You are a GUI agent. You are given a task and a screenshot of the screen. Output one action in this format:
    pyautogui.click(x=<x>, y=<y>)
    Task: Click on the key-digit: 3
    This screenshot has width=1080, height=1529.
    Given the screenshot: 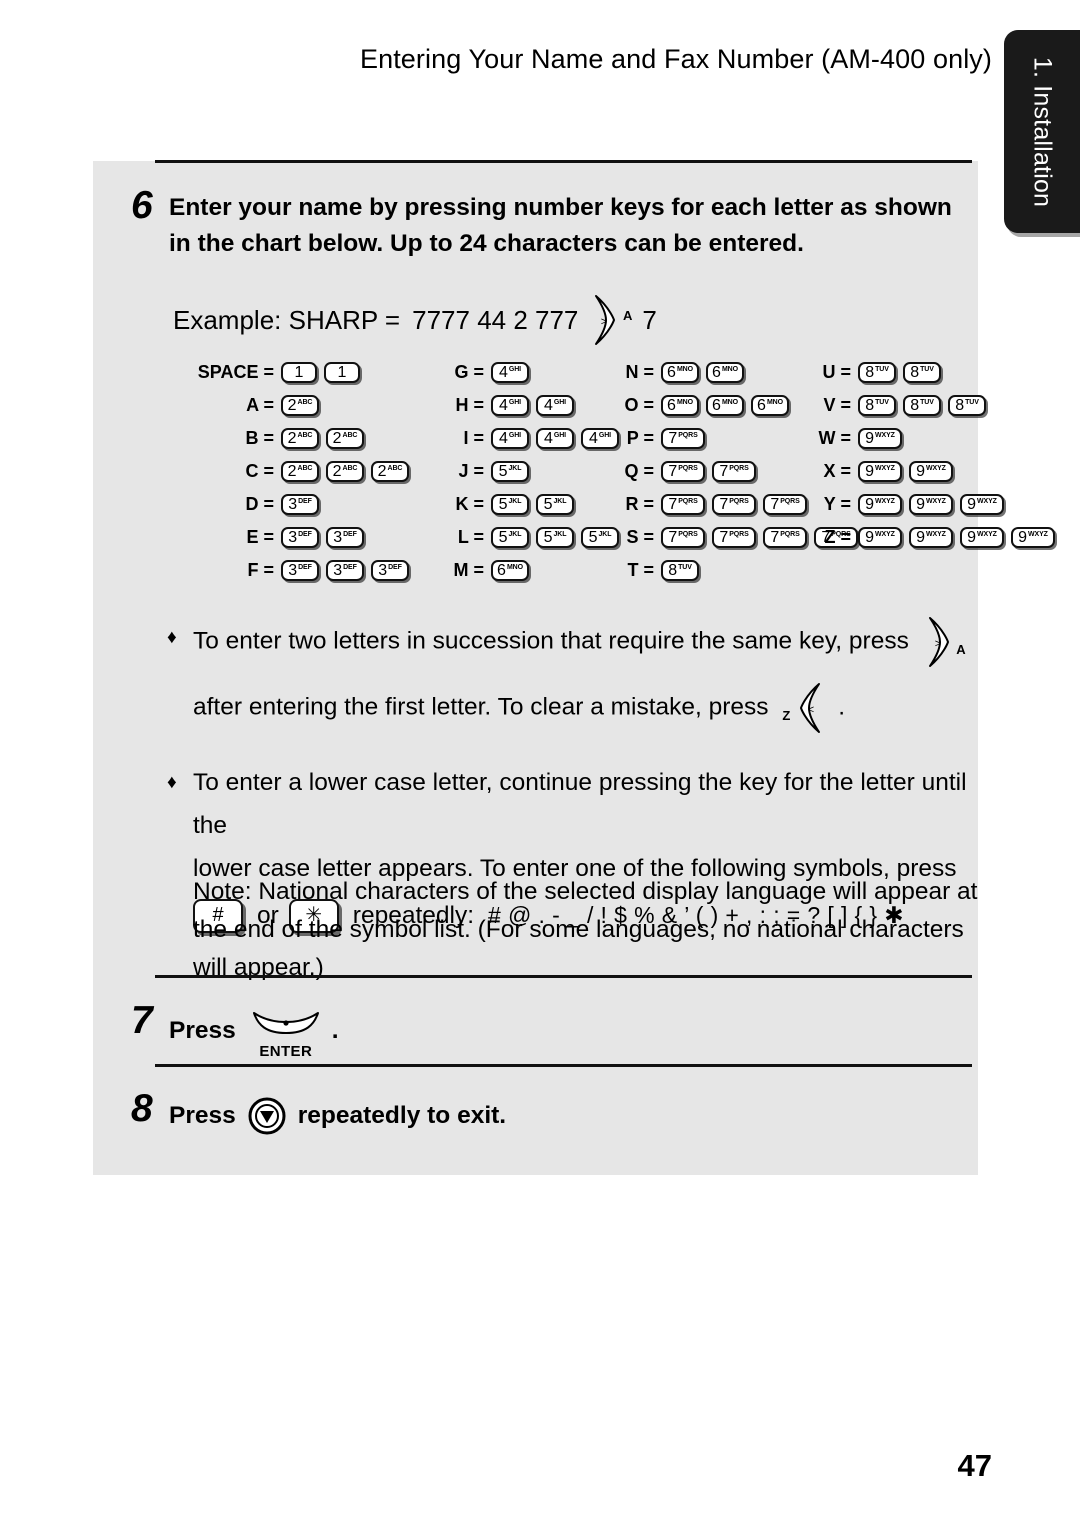 What is the action you would take?
    pyautogui.click(x=383, y=570)
    